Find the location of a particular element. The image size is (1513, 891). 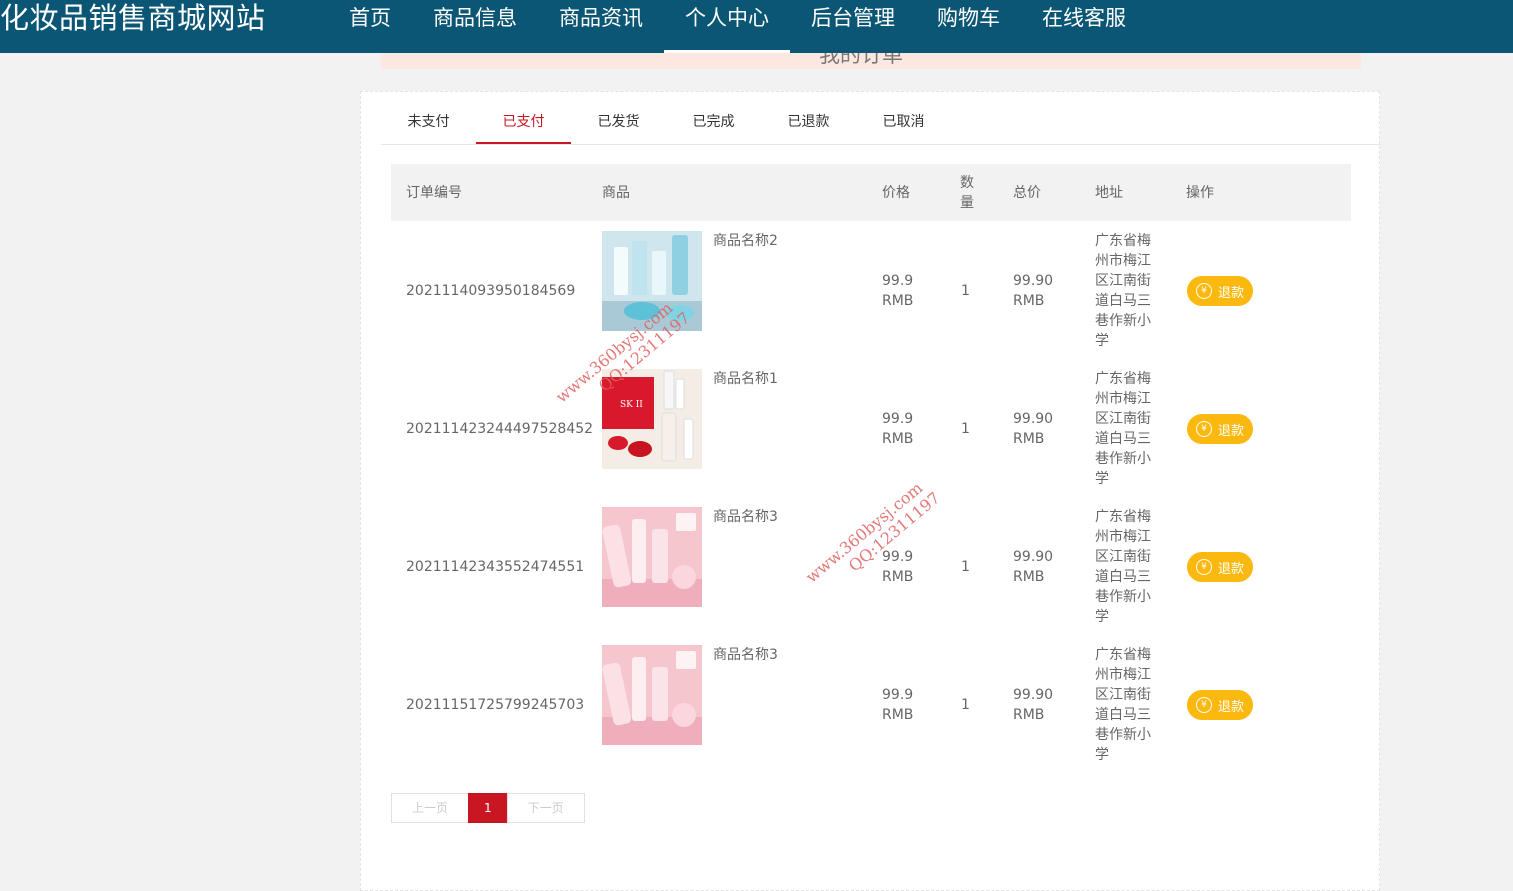

nav-product-info: 商品信息 is located at coordinates (475, 26).